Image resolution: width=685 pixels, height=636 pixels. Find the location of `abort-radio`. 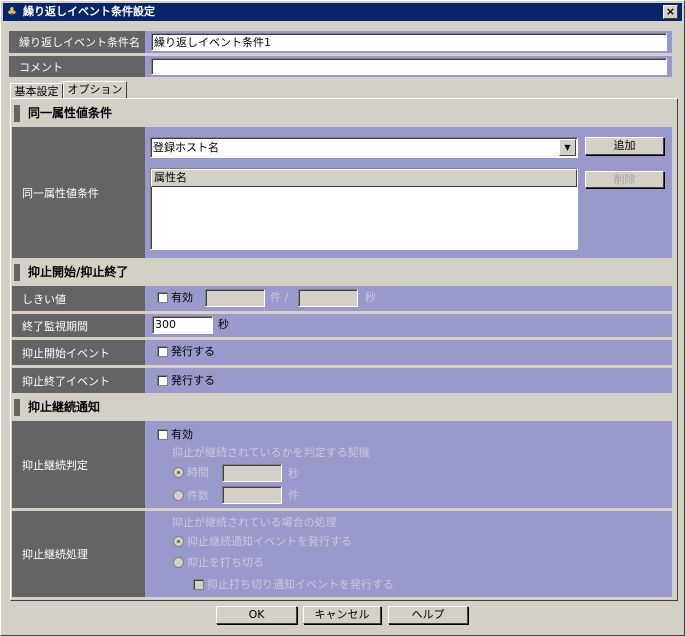

abort-radio is located at coordinates (178, 562).